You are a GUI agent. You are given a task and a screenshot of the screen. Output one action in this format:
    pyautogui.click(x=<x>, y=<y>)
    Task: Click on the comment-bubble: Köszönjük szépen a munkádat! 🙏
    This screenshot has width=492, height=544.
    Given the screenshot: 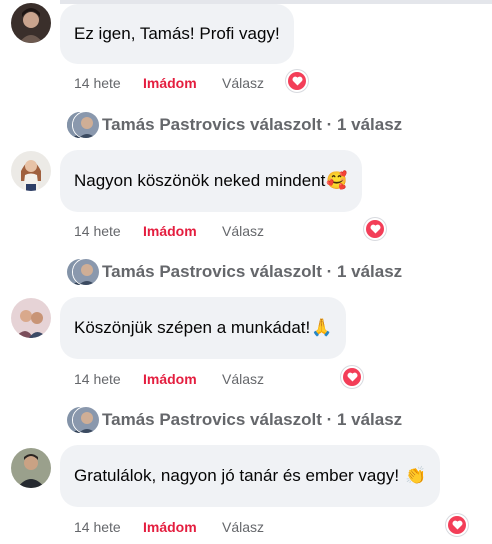 What is the action you would take?
    pyautogui.click(x=203, y=328)
    